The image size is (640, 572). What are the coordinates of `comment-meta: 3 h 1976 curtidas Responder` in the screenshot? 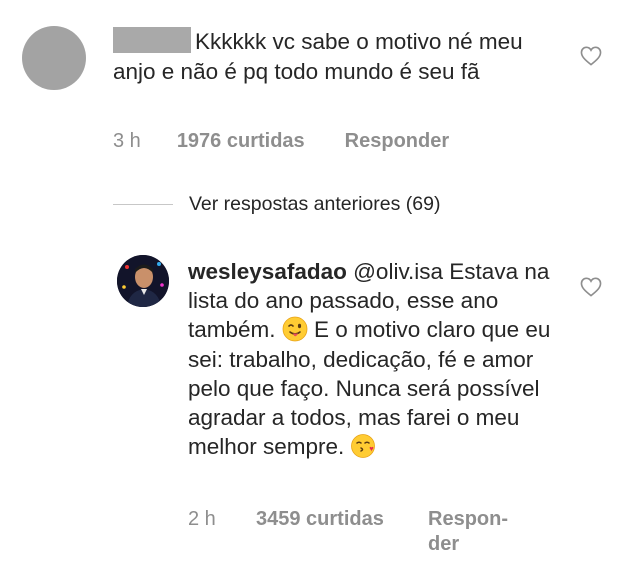 It's located at (281, 141).